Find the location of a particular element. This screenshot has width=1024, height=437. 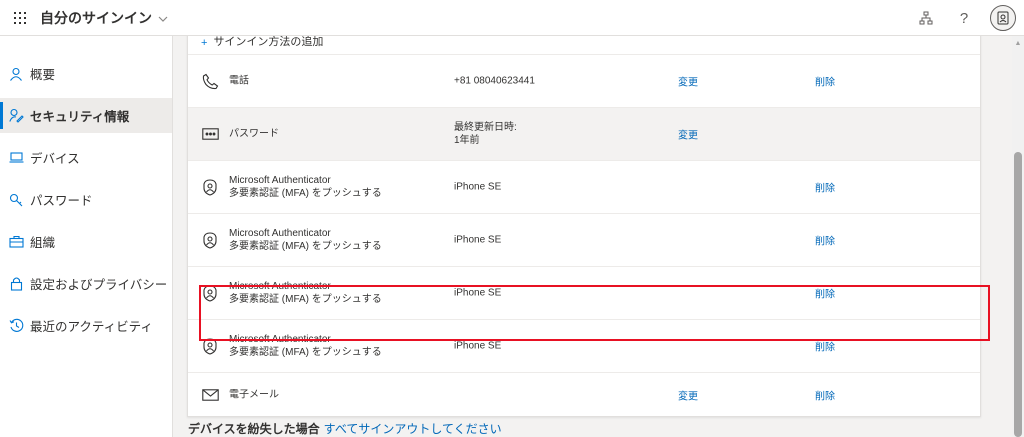

sidebar-item-settings-privacy: 設定およびプライバシー is located at coordinates (86, 283).